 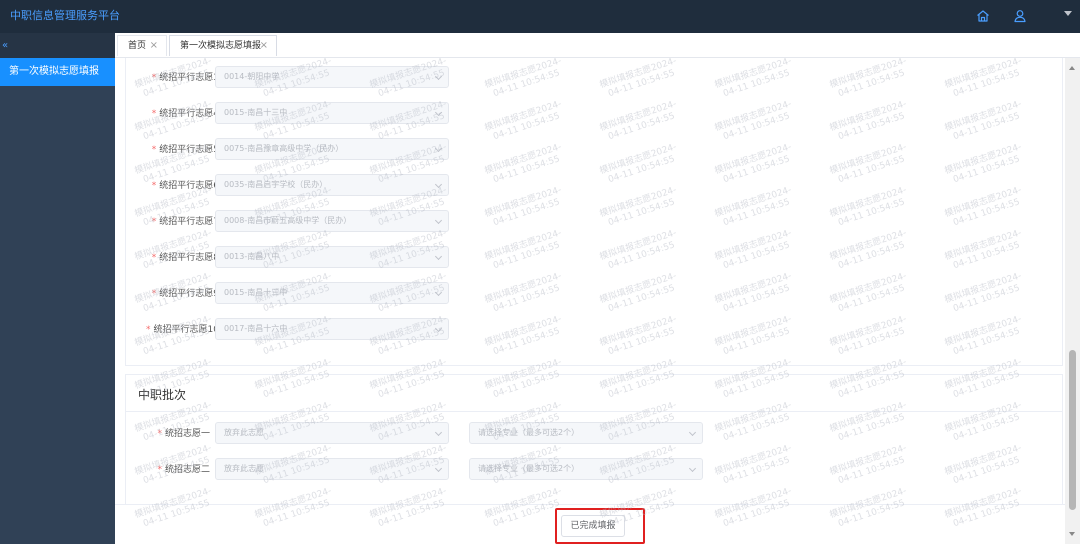 What do you see at coordinates (540, 16) in the screenshot?
I see `top-bar: 中职信息管理服务平台` at bounding box center [540, 16].